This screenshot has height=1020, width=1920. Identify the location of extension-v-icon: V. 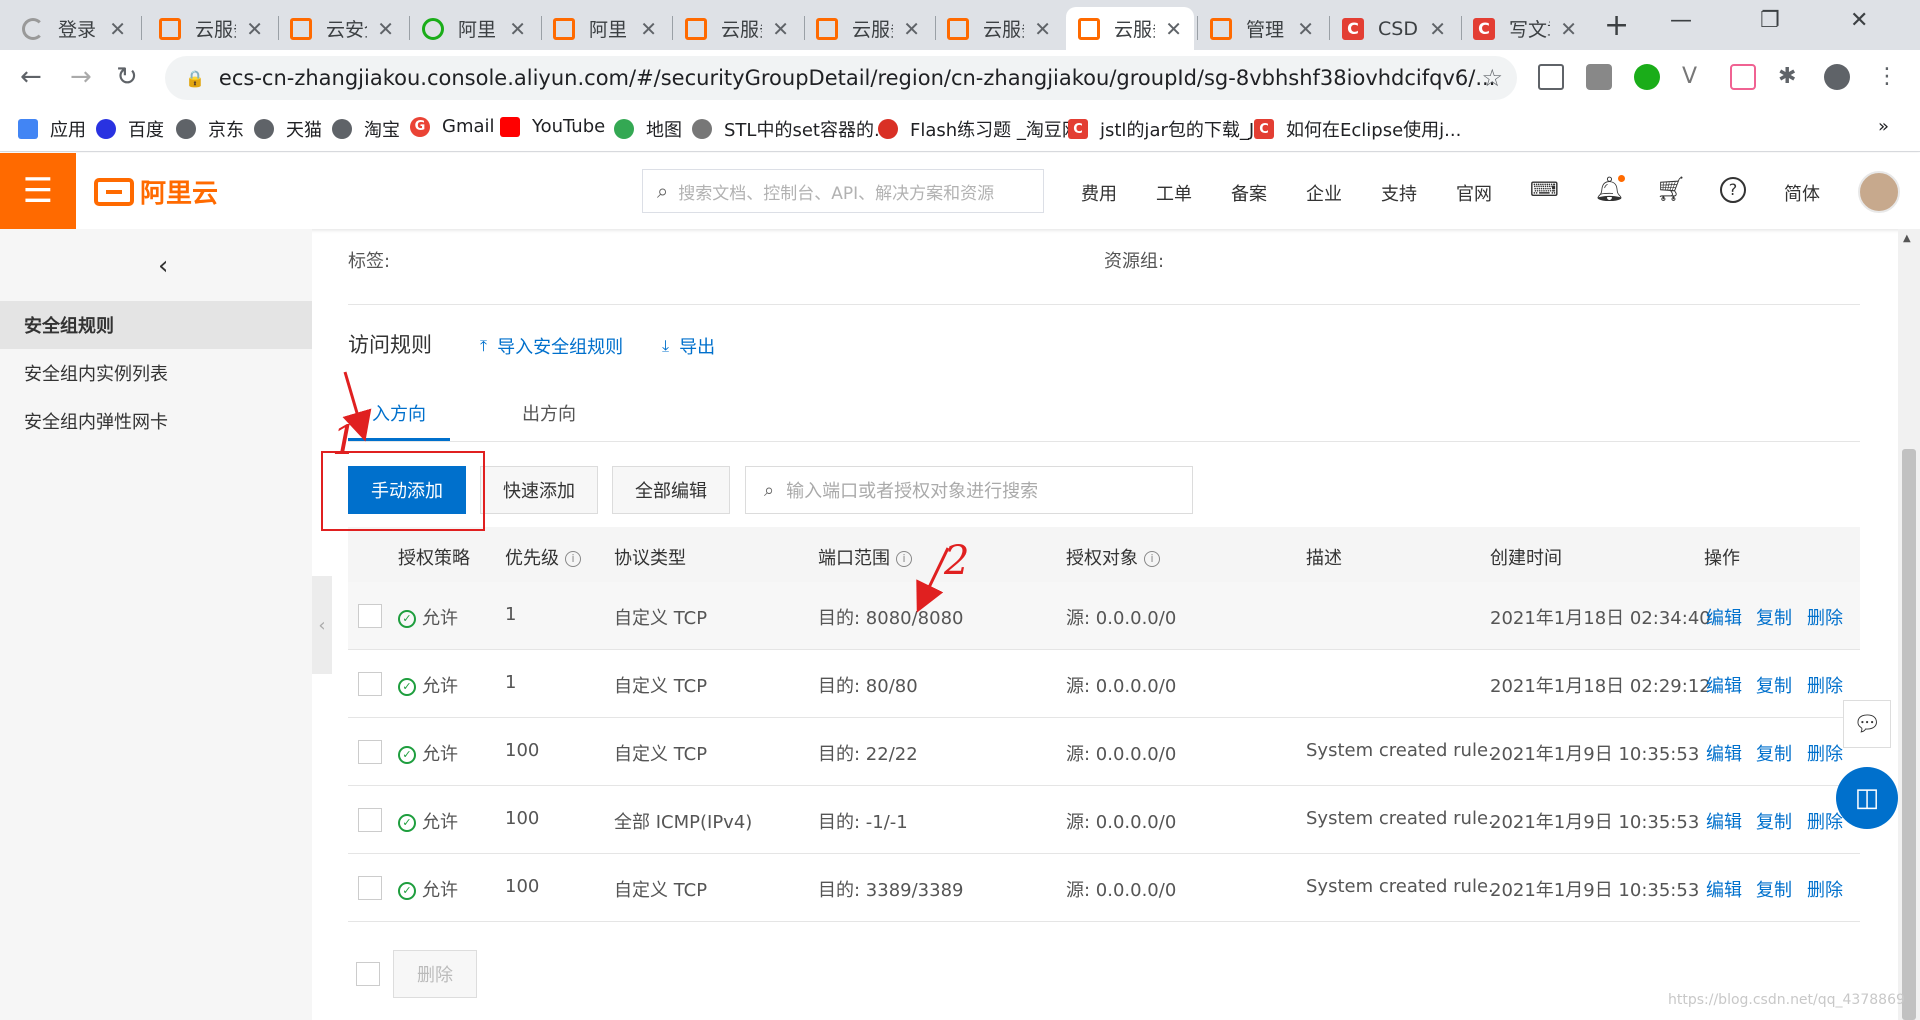
(1695, 77).